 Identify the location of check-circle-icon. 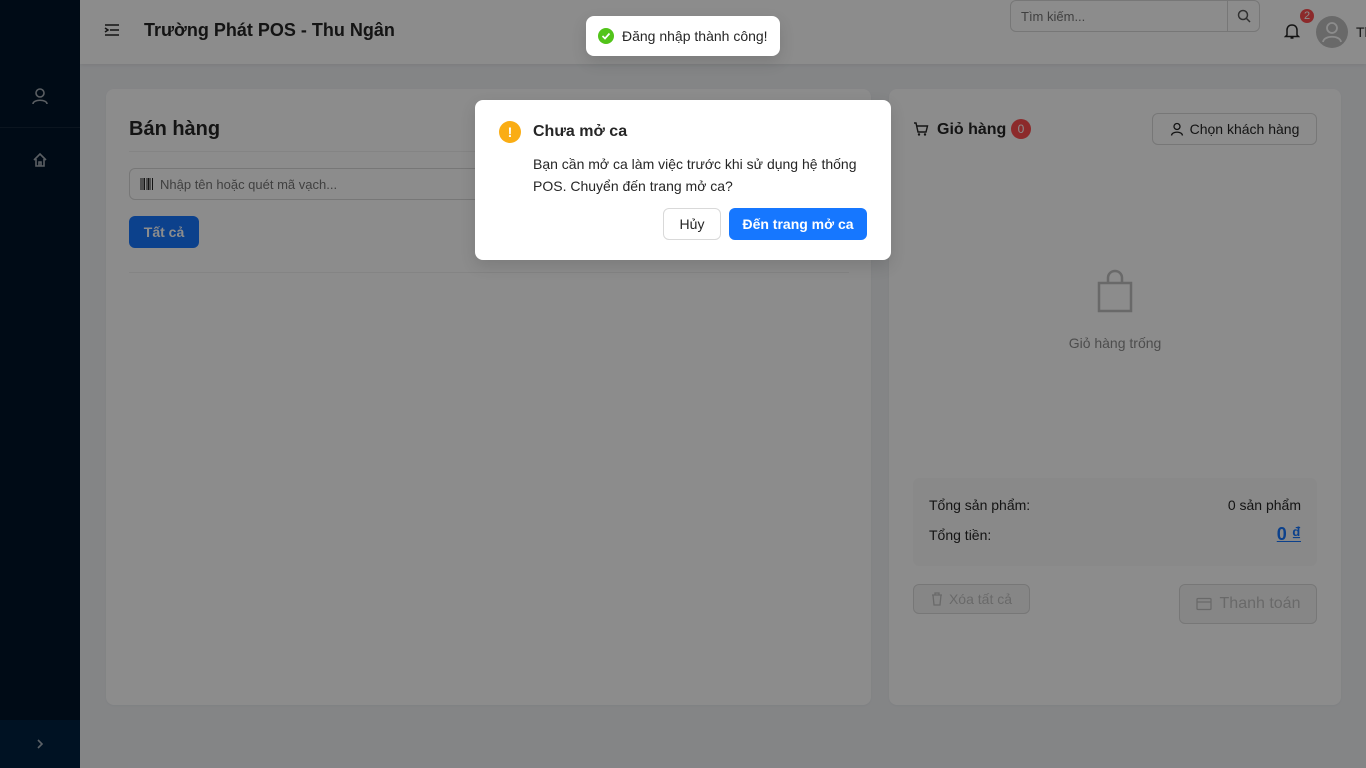
(606, 36).